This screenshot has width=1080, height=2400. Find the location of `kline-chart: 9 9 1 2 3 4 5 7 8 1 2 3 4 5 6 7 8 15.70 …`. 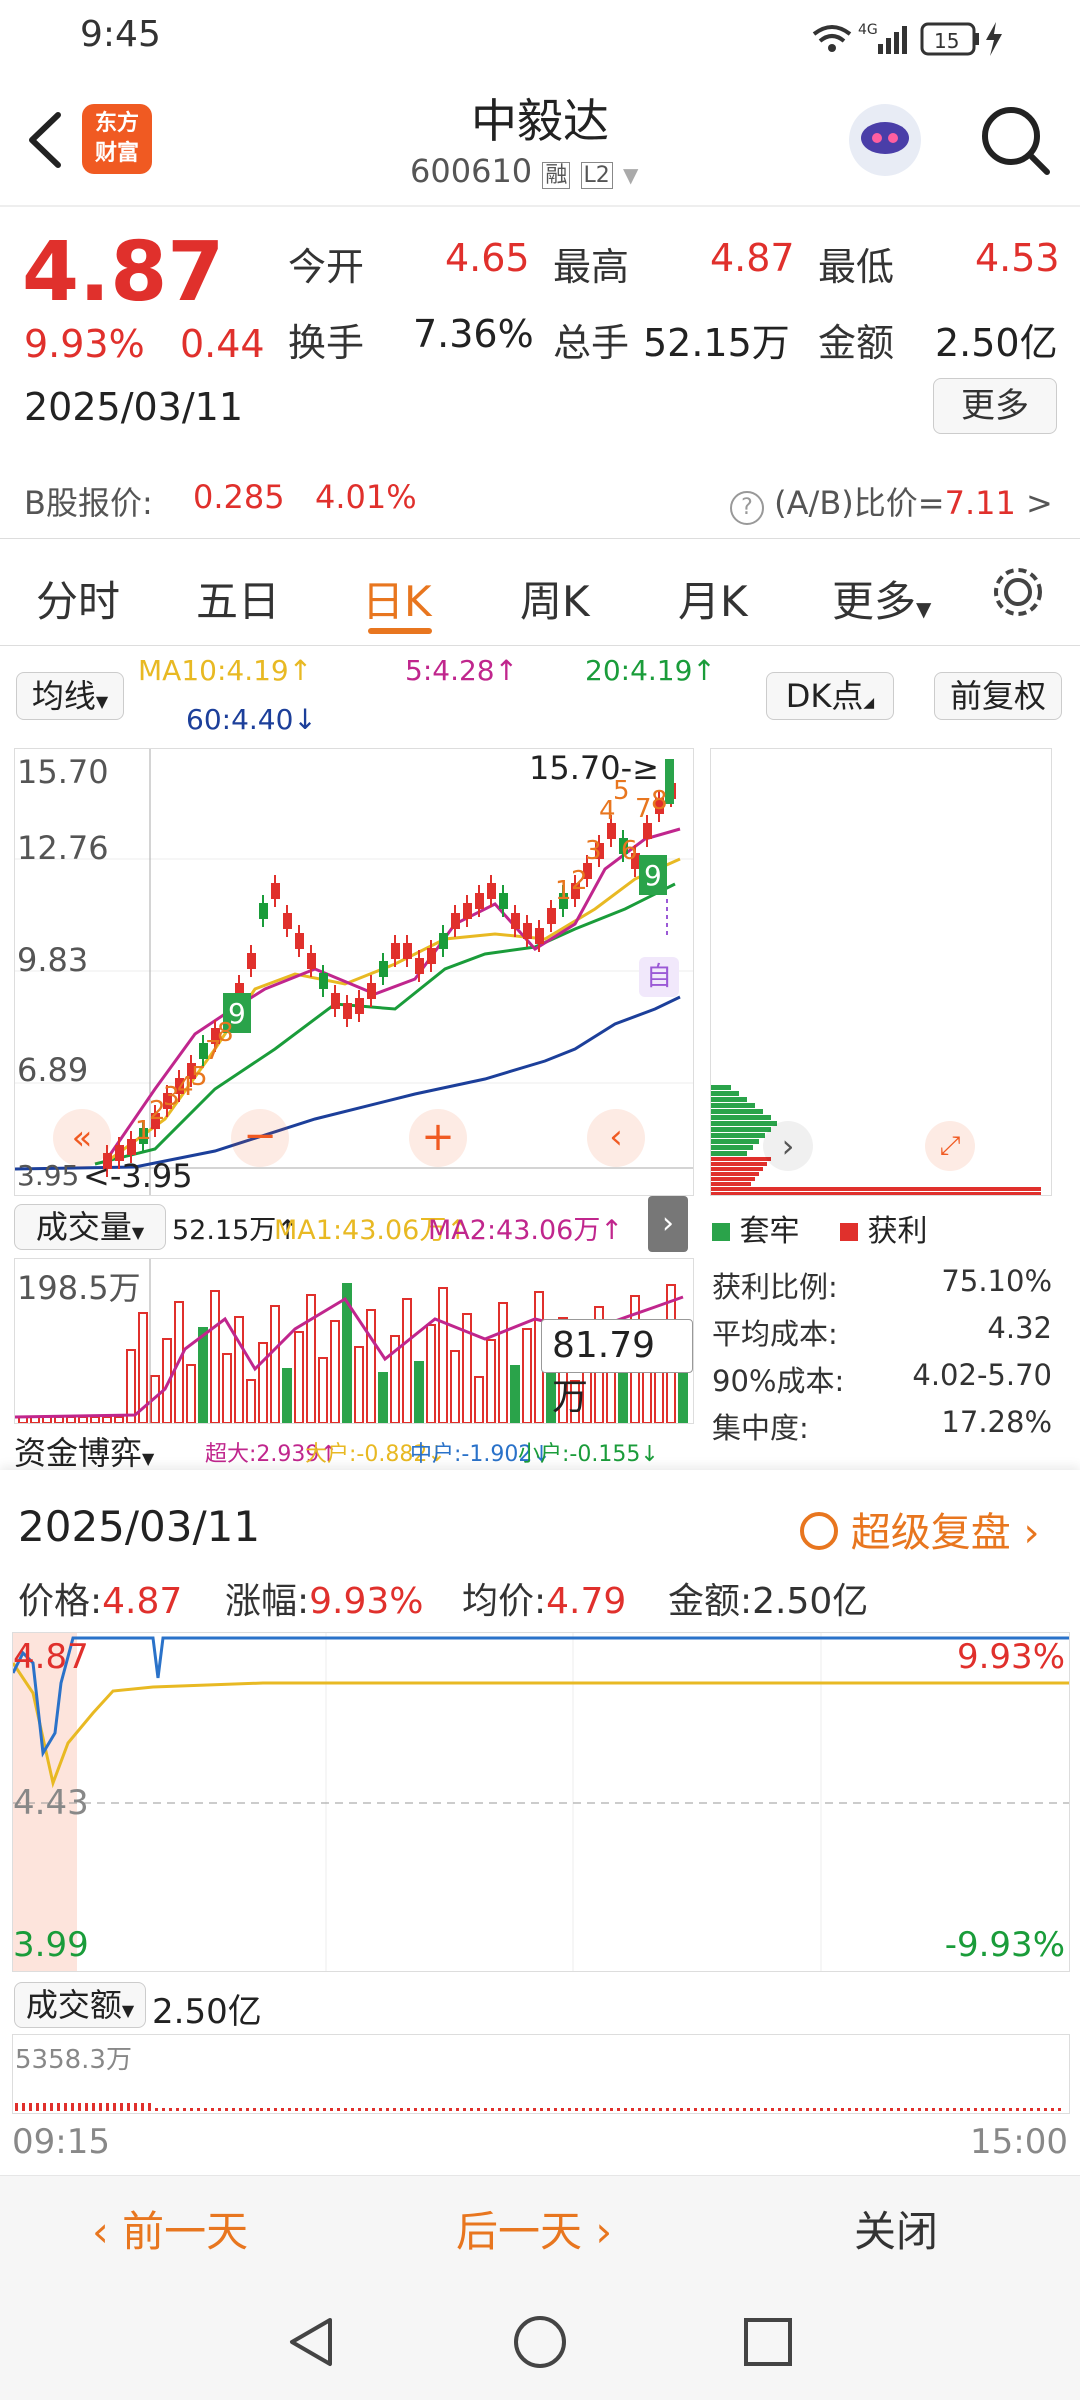

kline-chart: 9 9 1 2 3 4 5 7 8 1 2 3 4 5 6 7 8 15.70 … is located at coordinates (354, 972).